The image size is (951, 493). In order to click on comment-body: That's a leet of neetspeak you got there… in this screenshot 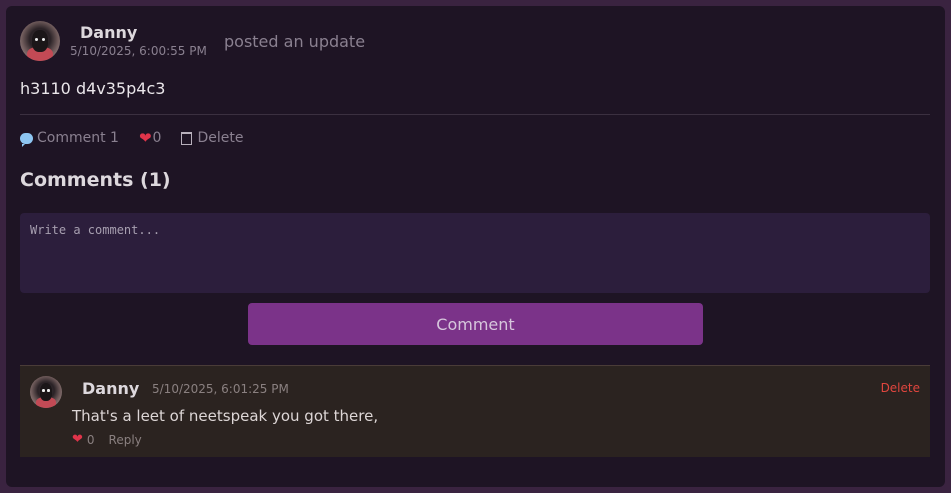, I will do `click(225, 416)`.